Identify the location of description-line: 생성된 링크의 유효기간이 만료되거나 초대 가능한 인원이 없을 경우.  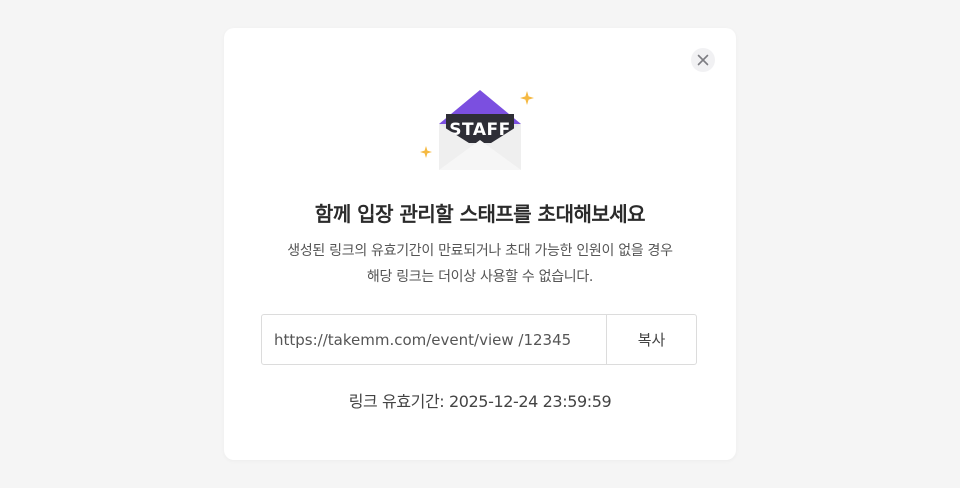
(480, 251).